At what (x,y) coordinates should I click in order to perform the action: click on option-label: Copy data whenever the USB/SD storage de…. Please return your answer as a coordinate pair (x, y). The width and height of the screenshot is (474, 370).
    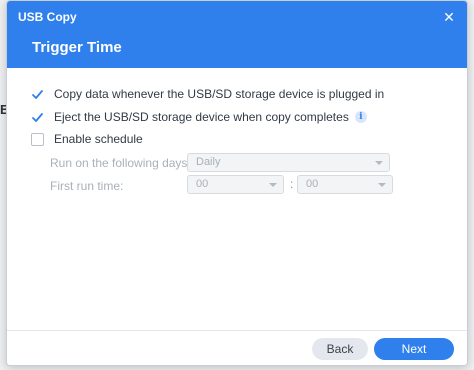
    Looking at the image, I should click on (219, 94).